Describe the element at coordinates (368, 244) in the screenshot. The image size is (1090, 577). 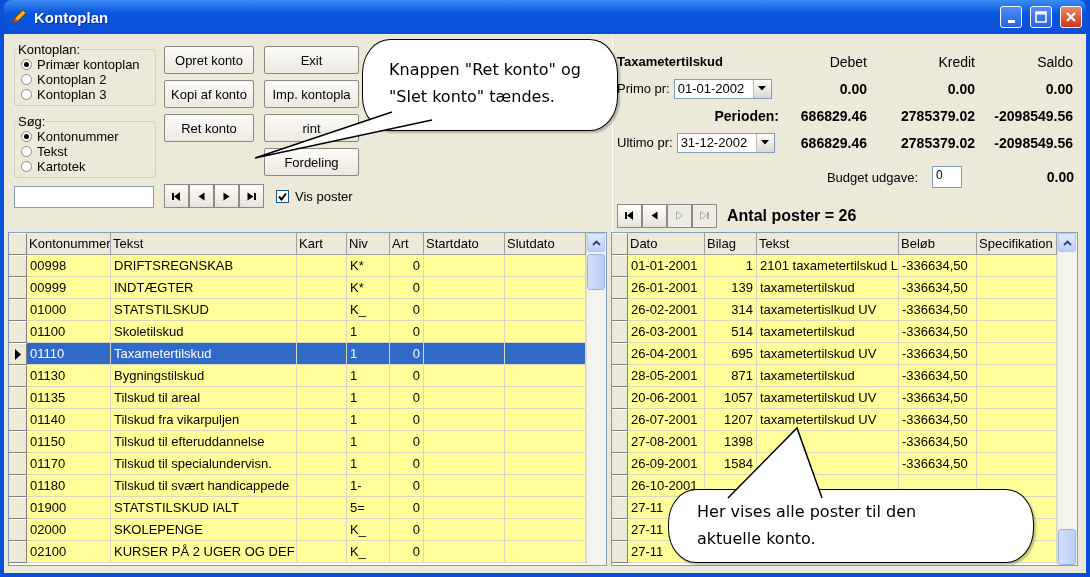
I see `column-header: Niv` at that location.